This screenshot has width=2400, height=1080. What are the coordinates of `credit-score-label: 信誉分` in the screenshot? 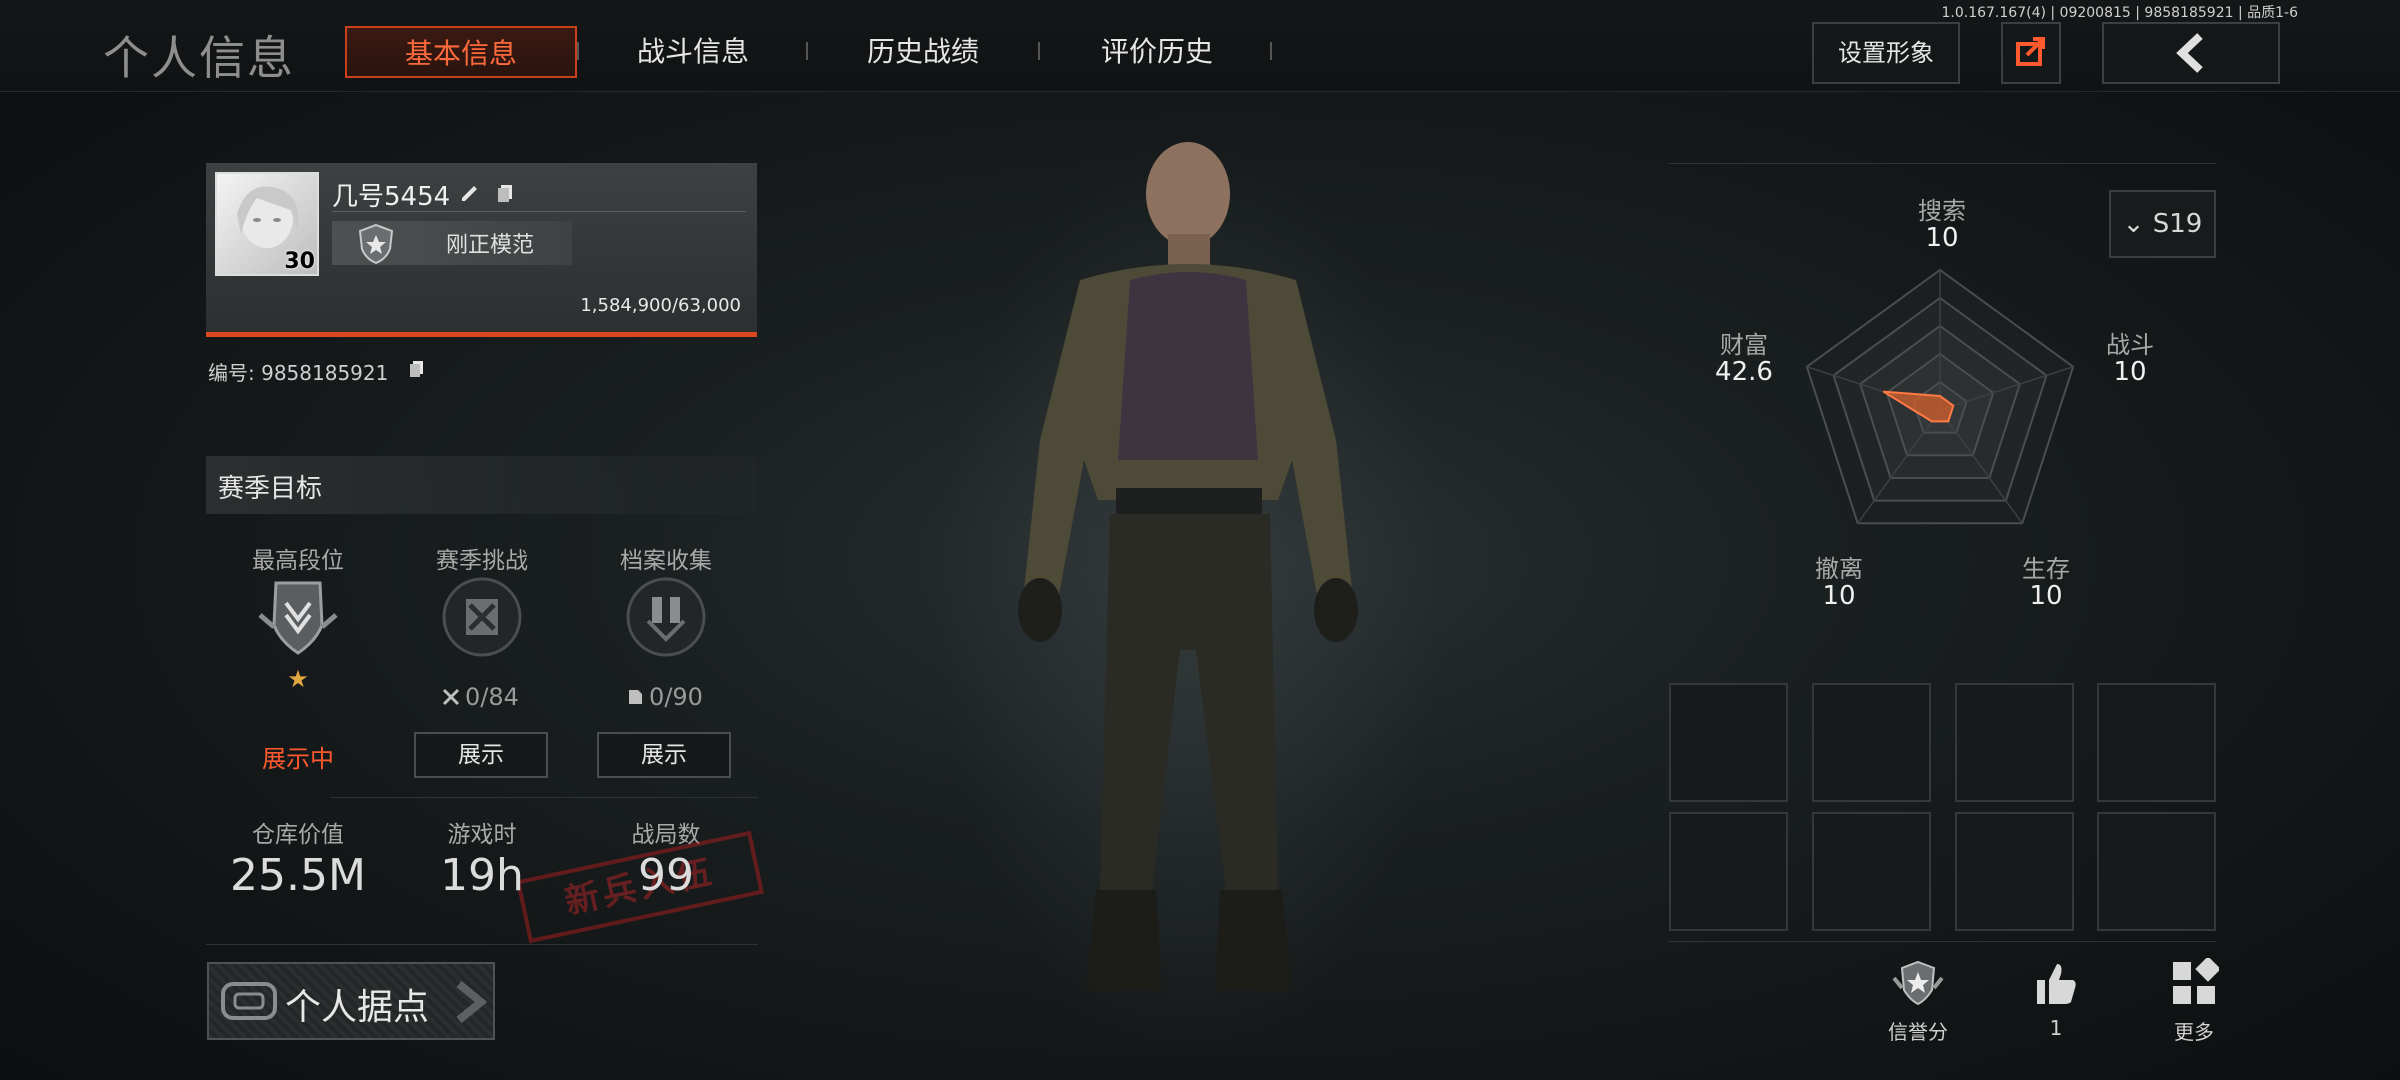 It's located at (1918, 1032).